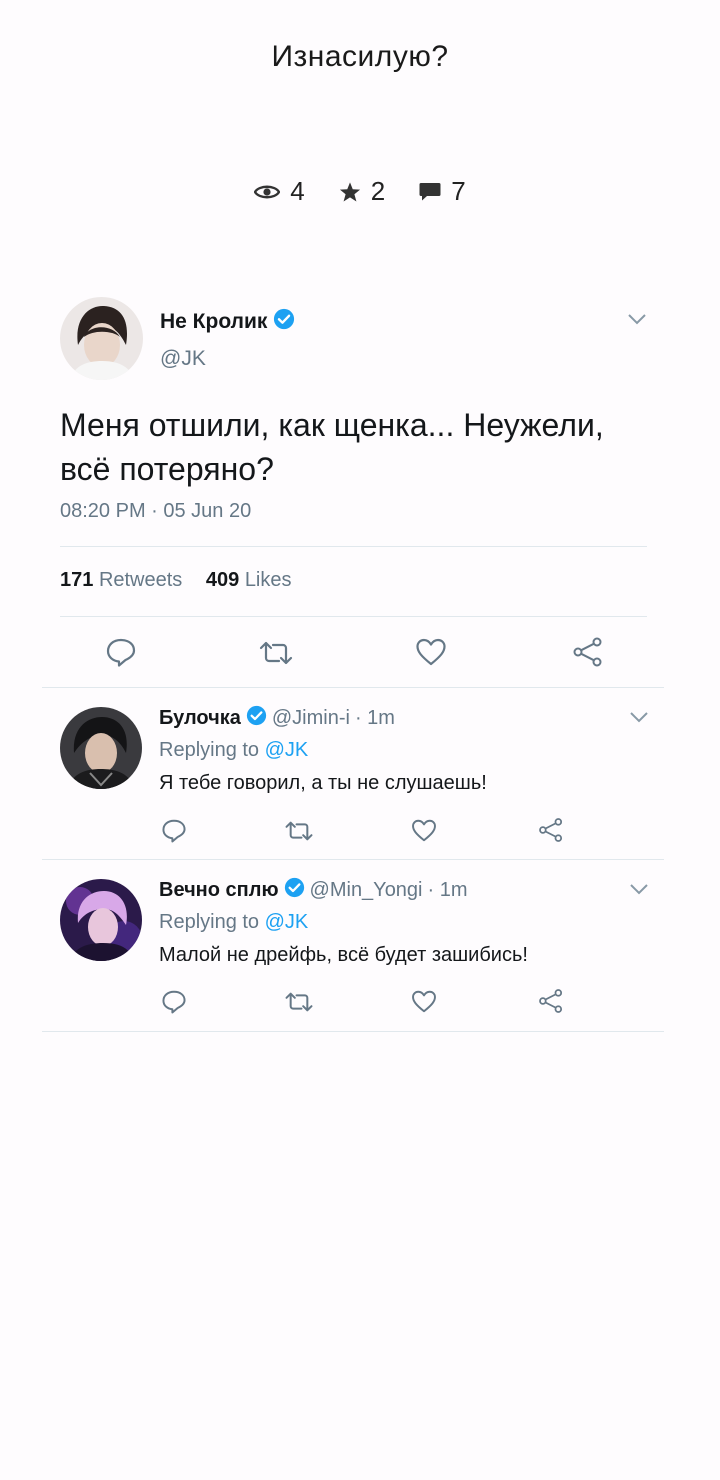 The height and width of the screenshot is (1480, 720). What do you see at coordinates (268, 580) in the screenshot?
I see `likes-label: Likes` at bounding box center [268, 580].